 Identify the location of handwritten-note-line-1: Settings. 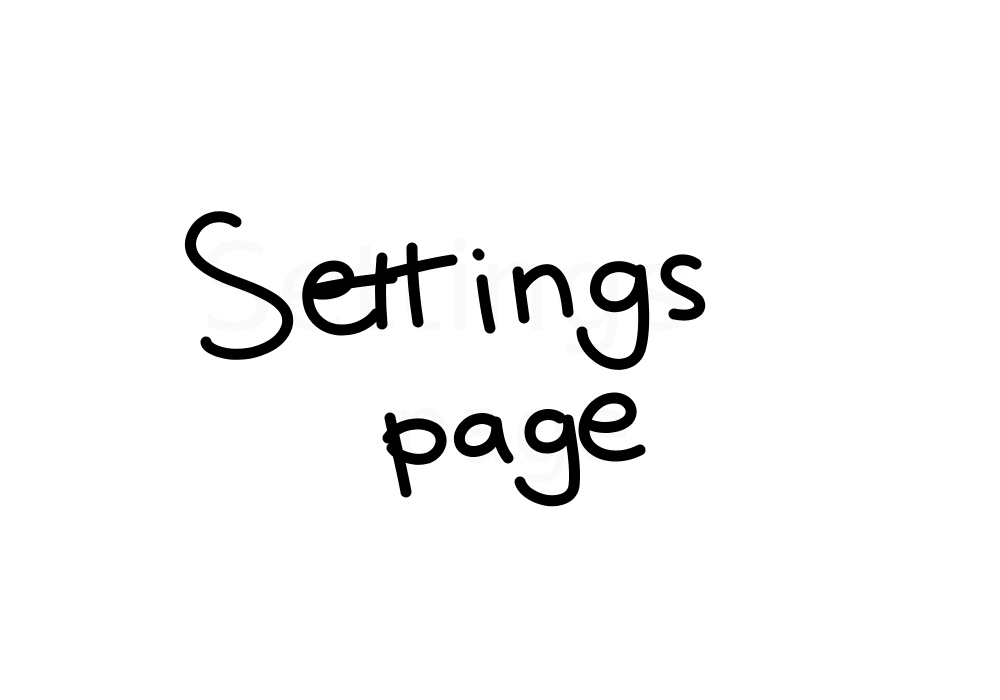
(445, 289).